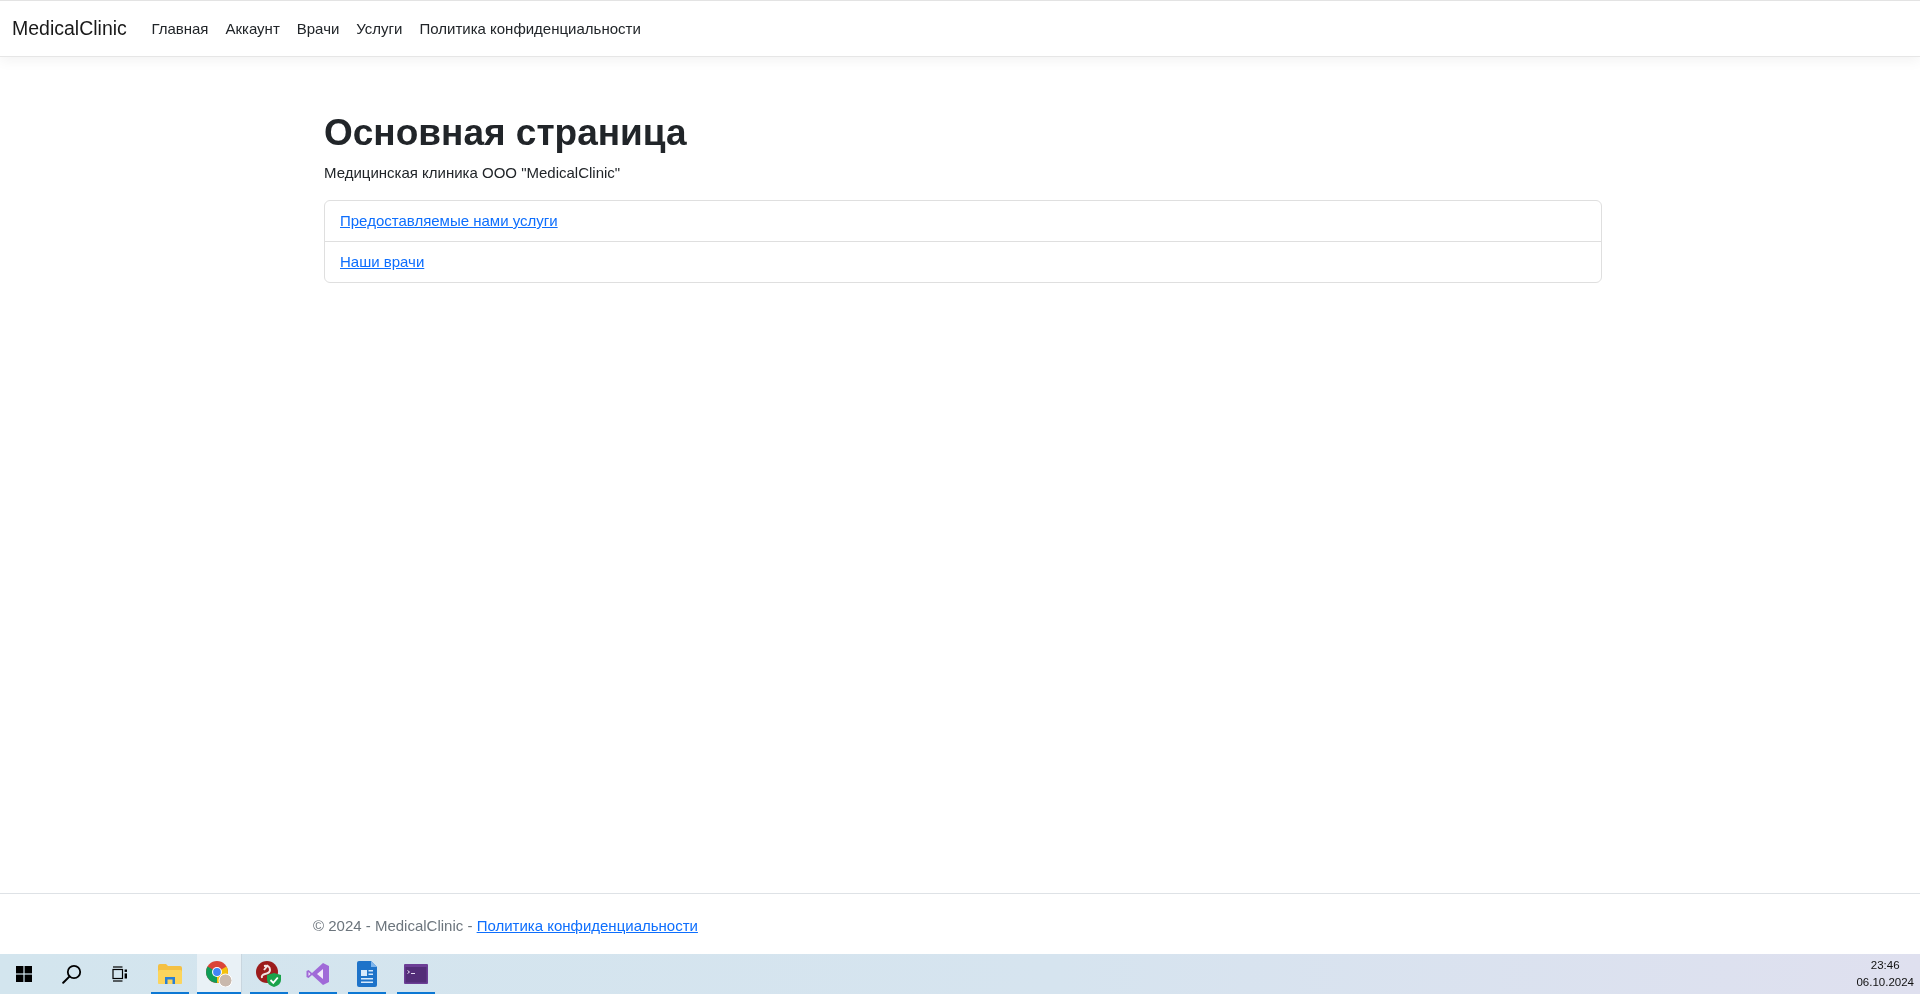 This screenshot has width=1920, height=994. I want to click on clock-time: 23:46, so click(1885, 965).